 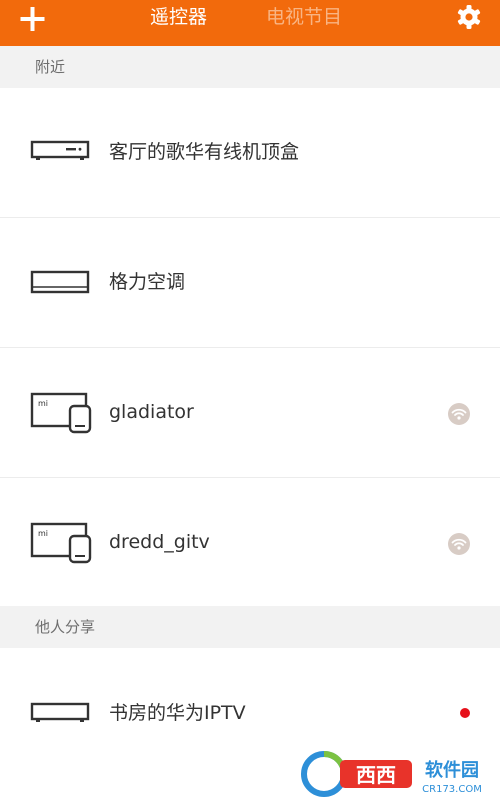 I want to click on section-label-shared: 他人分享, so click(x=65, y=627).